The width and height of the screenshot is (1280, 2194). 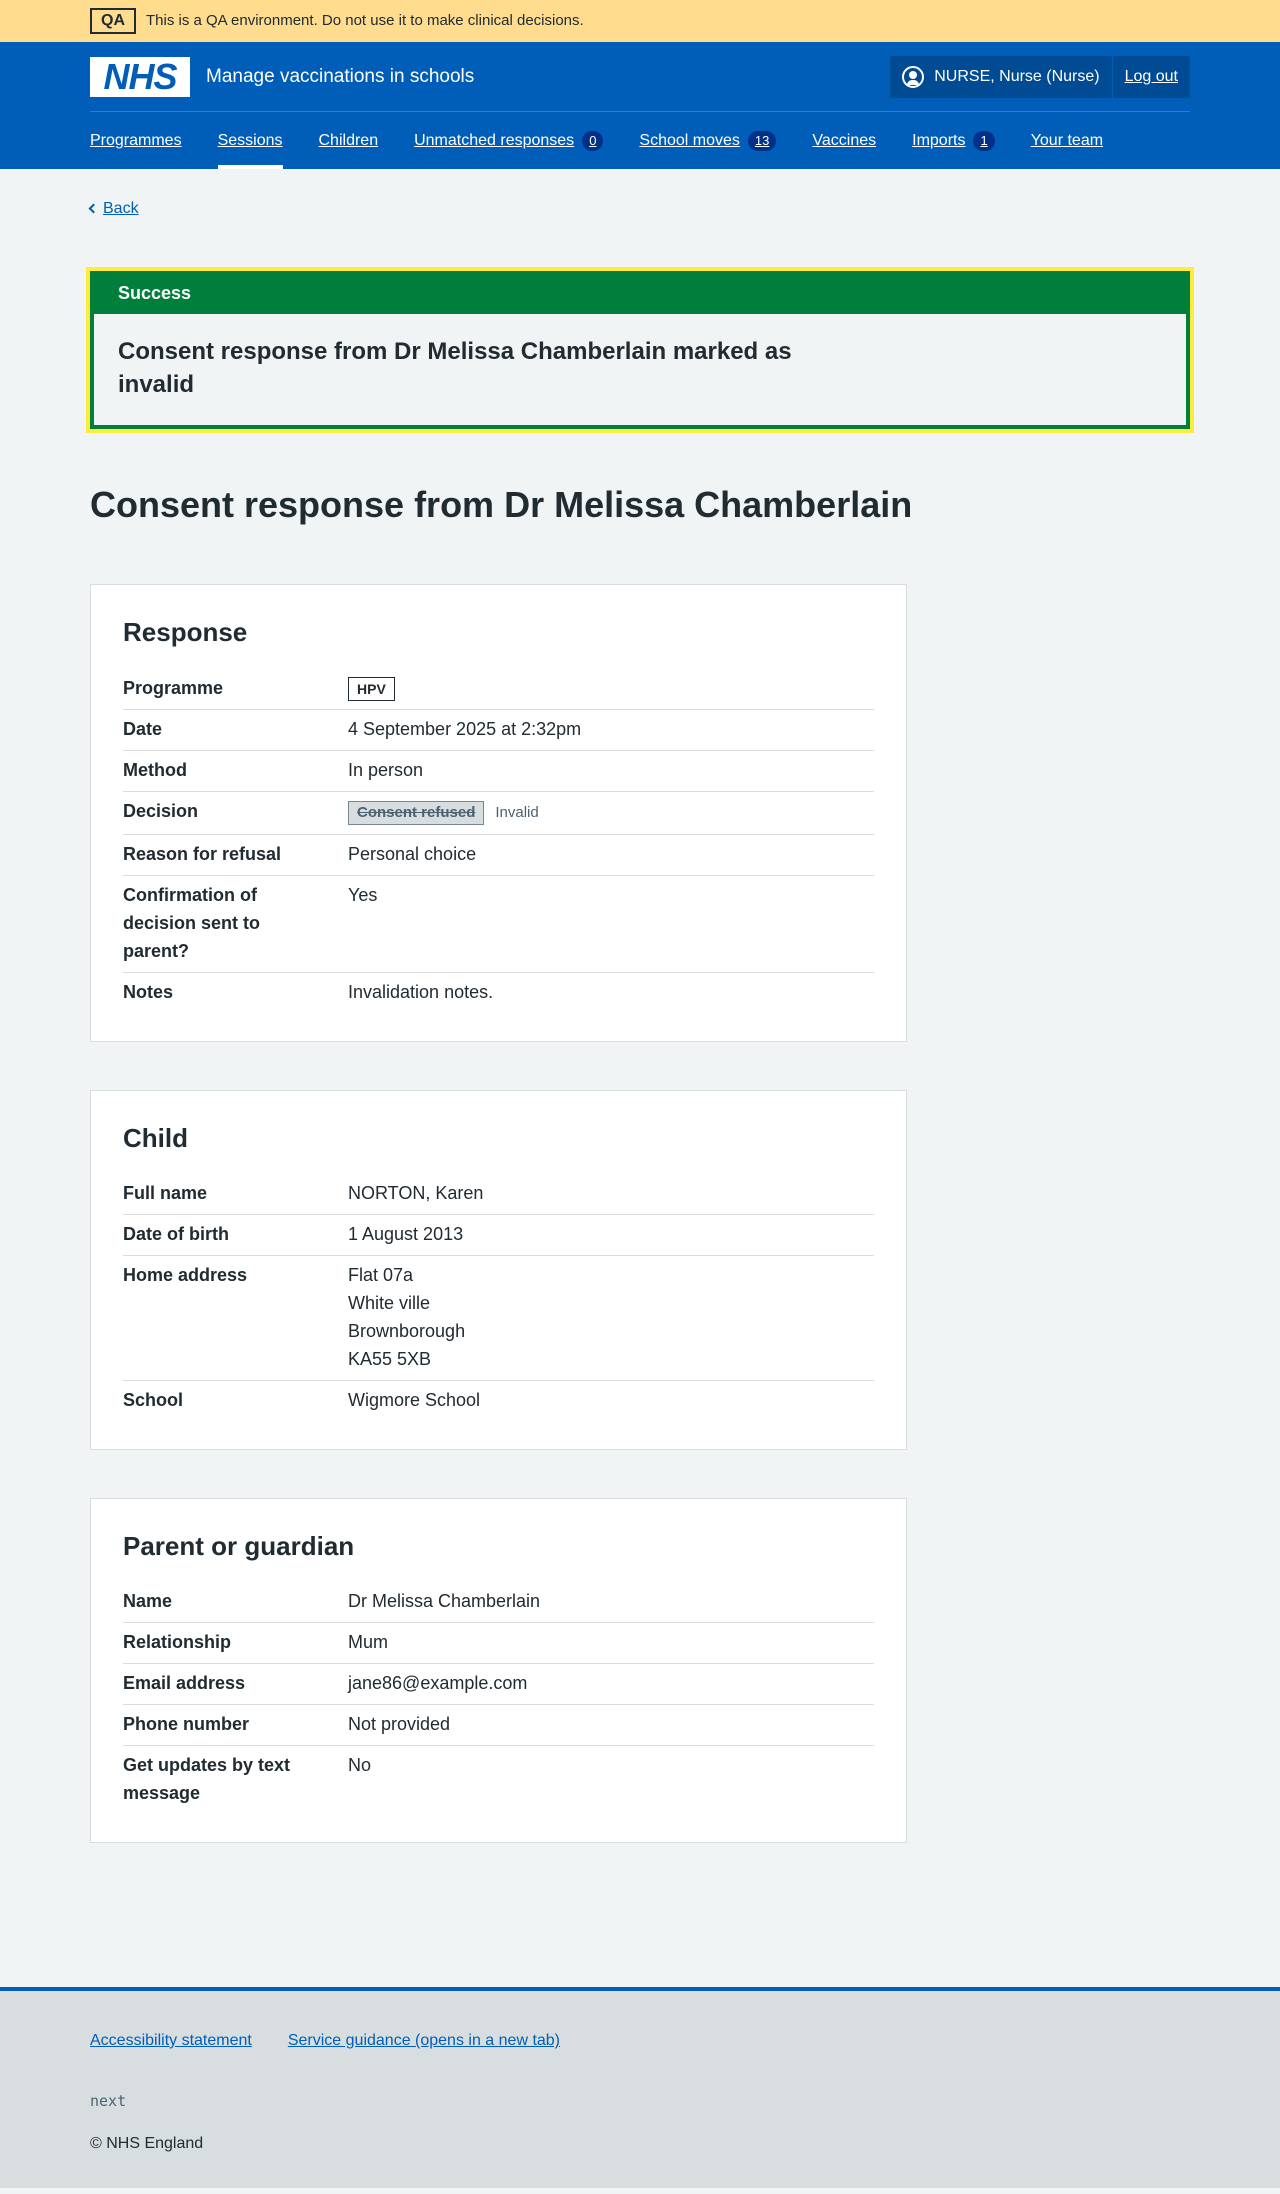 I want to click on nav-unmatched-responses: Unmatched responses 0, so click(x=509, y=140).